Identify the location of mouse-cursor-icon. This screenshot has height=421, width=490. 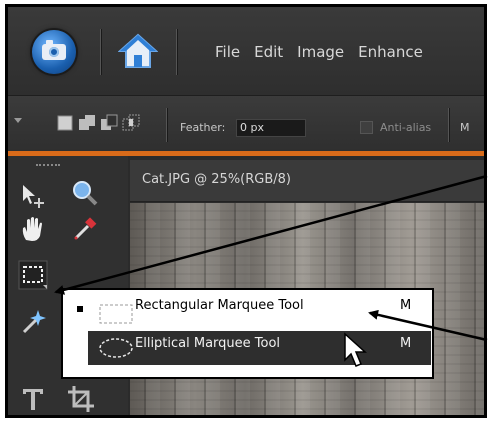
(355, 349).